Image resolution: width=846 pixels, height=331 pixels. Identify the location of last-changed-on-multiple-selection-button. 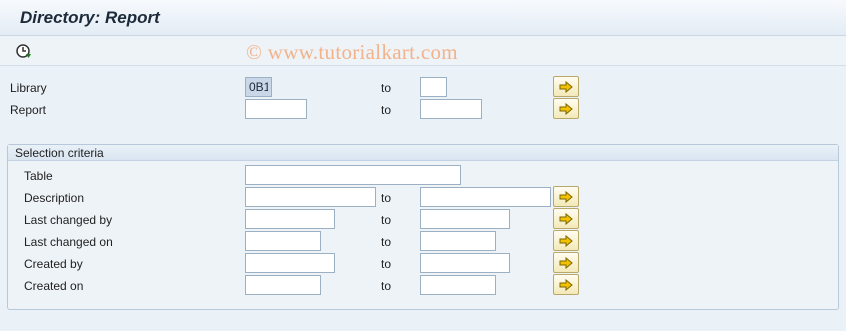
(566, 240).